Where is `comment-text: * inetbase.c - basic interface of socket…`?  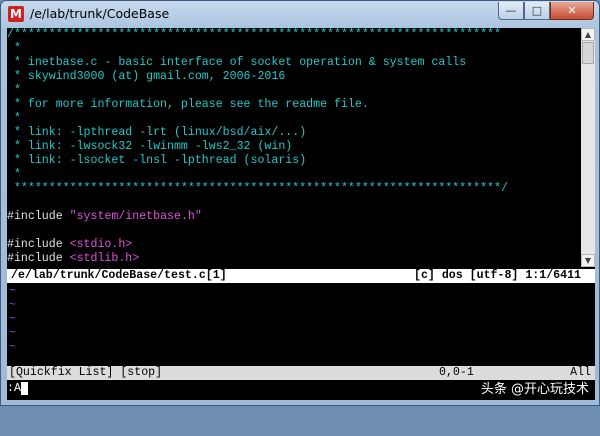 comment-text: * inetbase.c - basic interface of socket… is located at coordinates (237, 62).